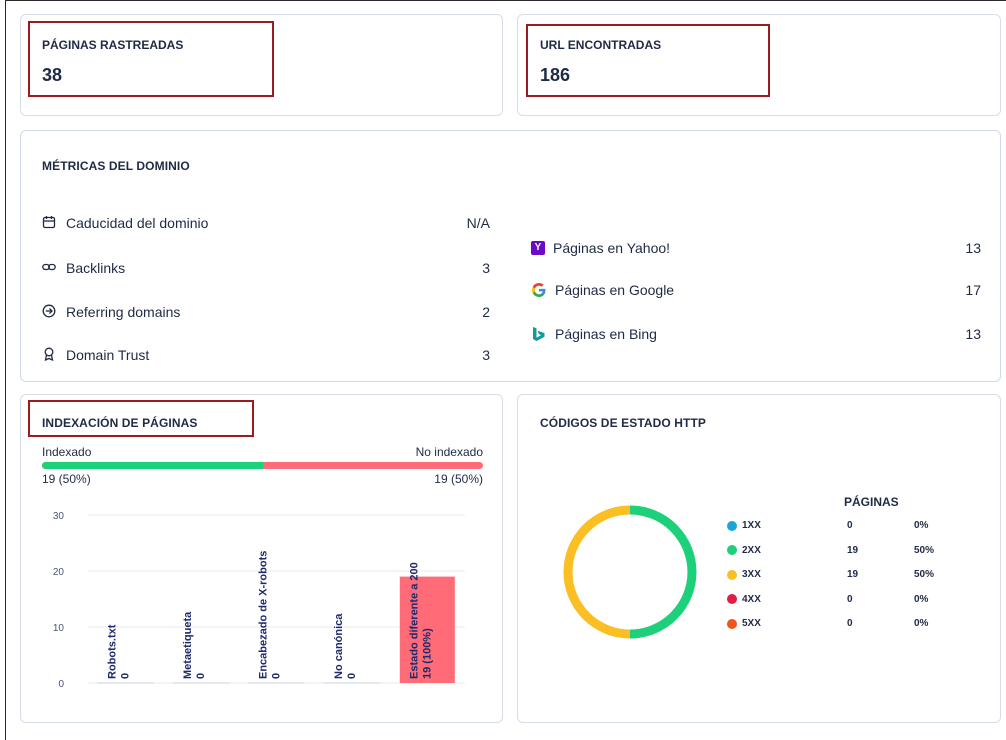 The height and width of the screenshot is (740, 1006). Describe the element at coordinates (539, 334) in the screenshot. I see `bing-icon` at that location.